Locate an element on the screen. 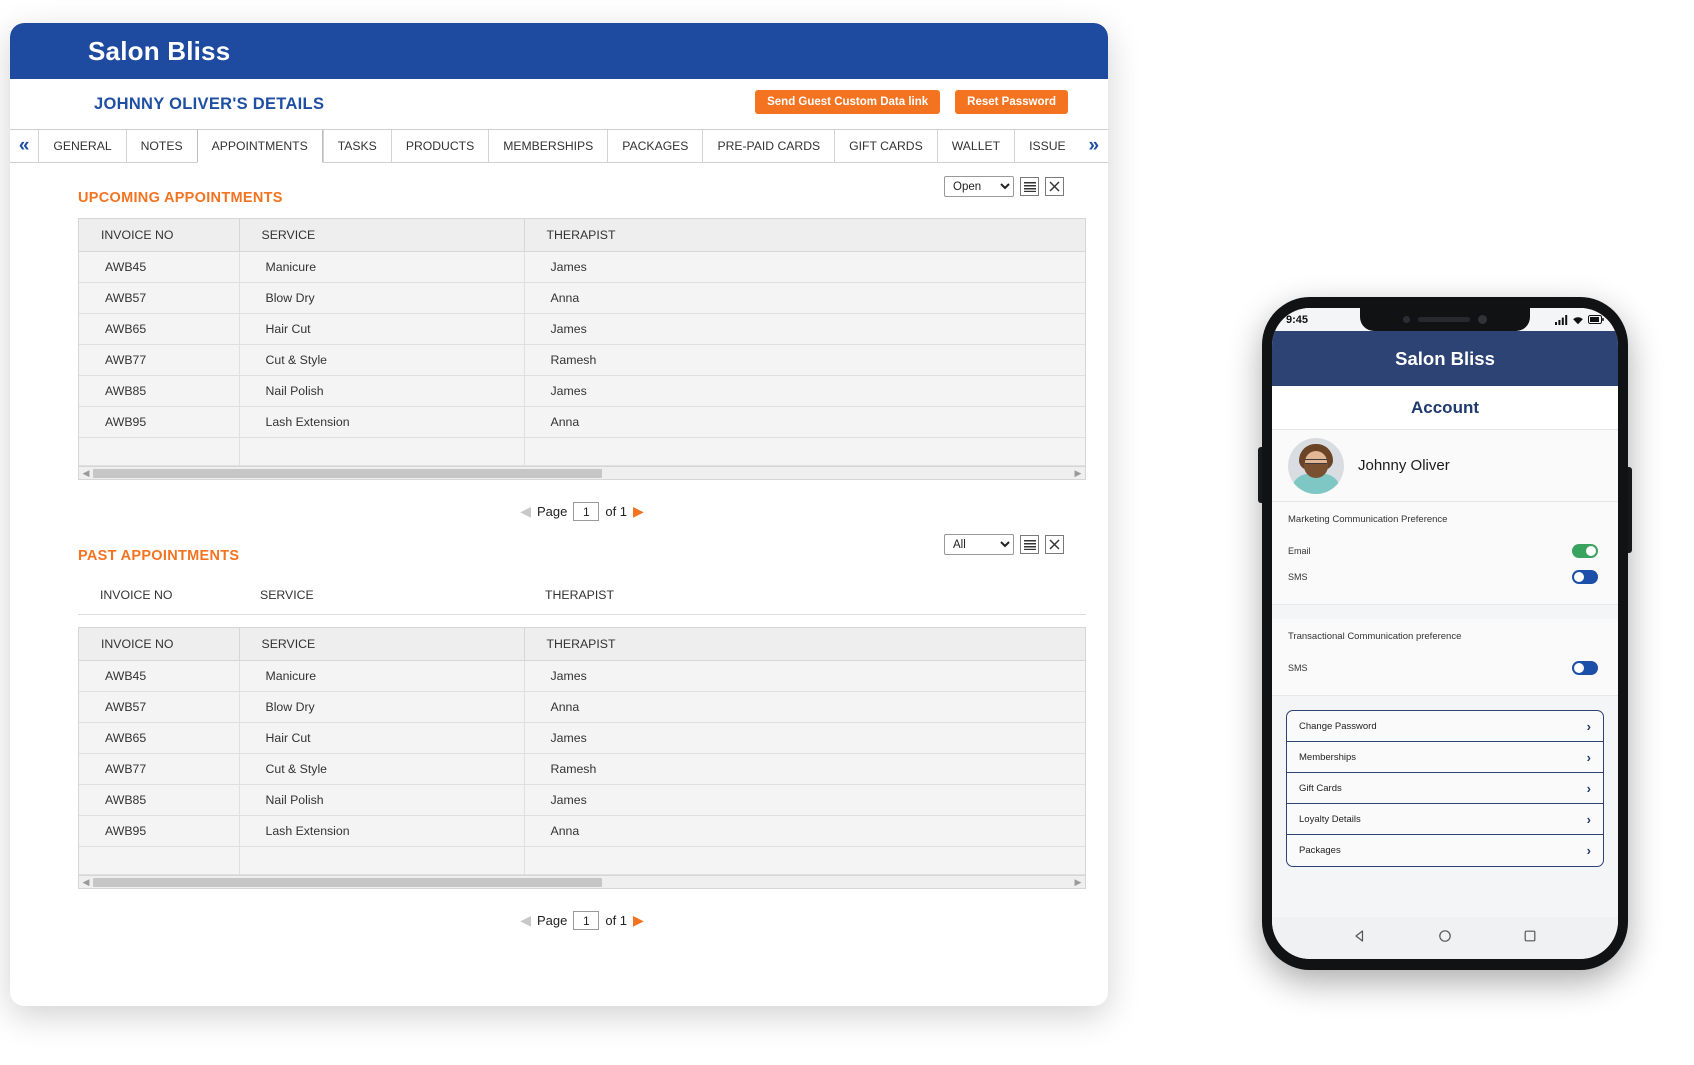 The height and width of the screenshot is (1065, 1694). mobile-account-title-bar: Account is located at coordinates (1445, 408).